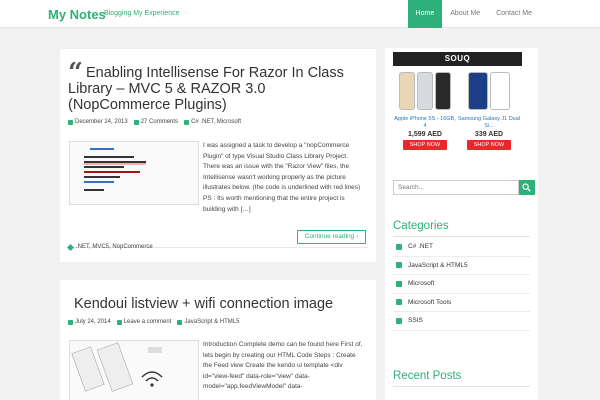  I want to click on site-tagline: Blogging My Experience, so click(142, 13).